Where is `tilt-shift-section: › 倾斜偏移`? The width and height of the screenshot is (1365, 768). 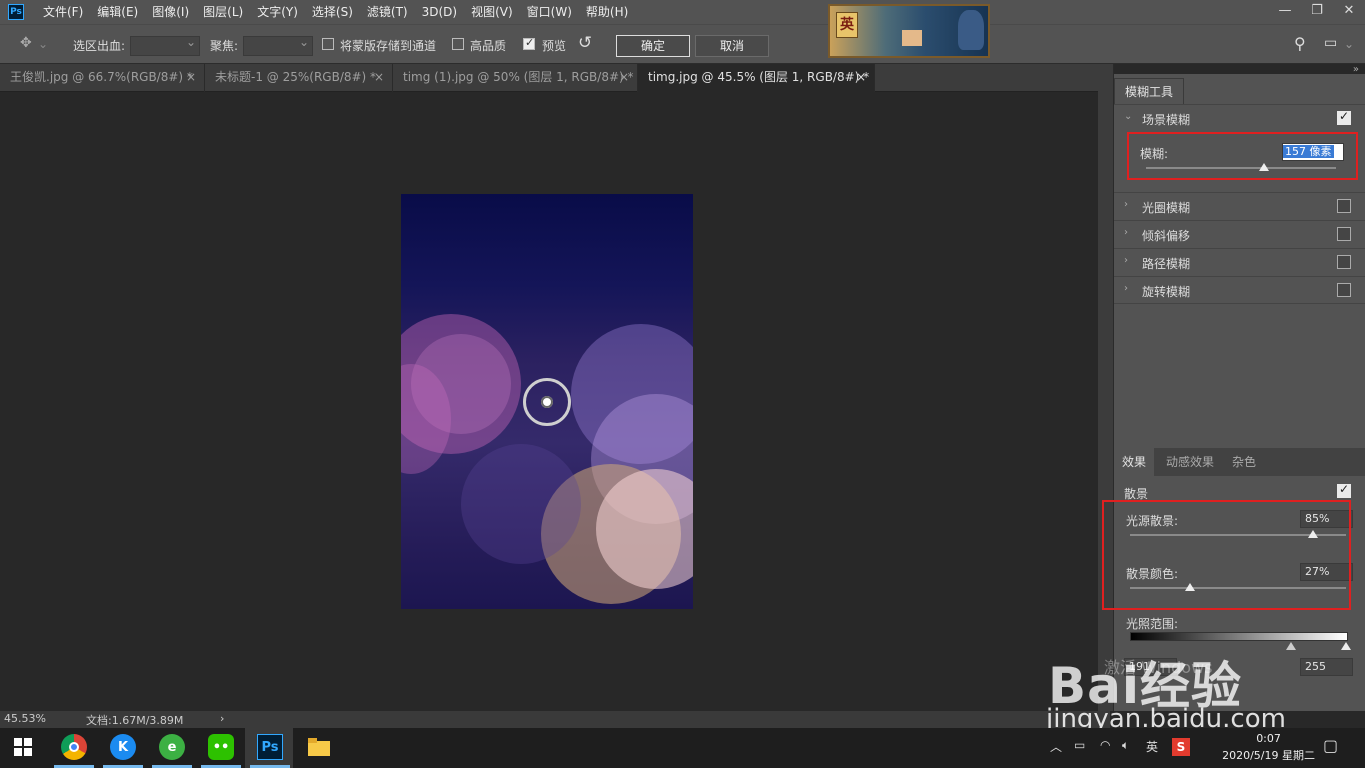 tilt-shift-section: › 倾斜偏移 is located at coordinates (1239, 234).